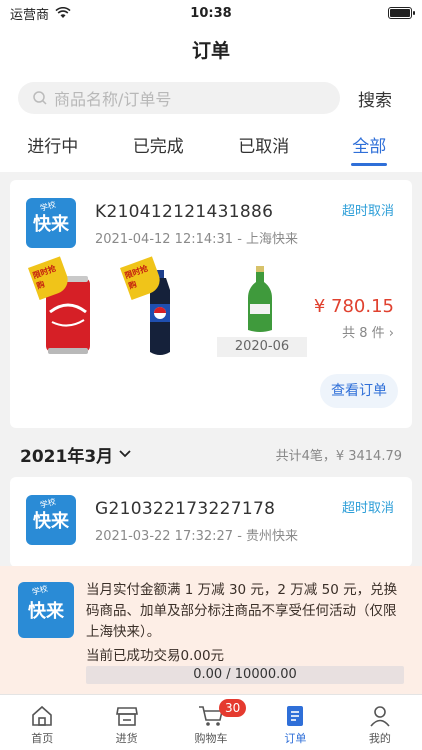 The width and height of the screenshot is (422, 750). I want to click on tabbar-item-orders: 订单, so click(295, 722).